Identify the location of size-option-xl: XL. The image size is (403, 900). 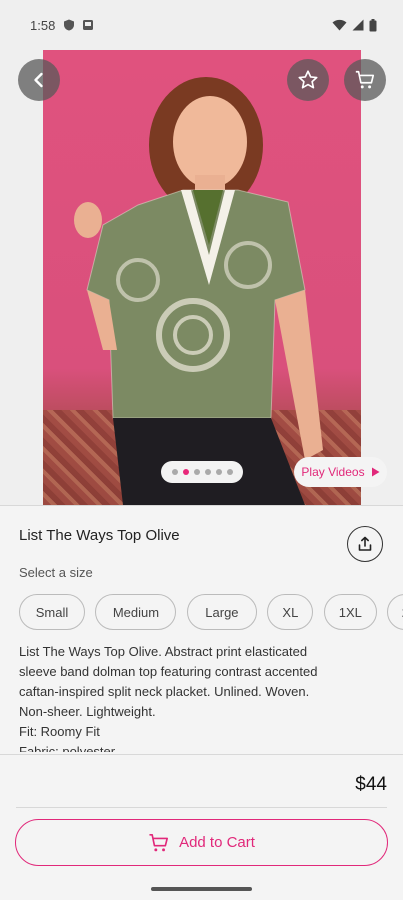
(290, 612).